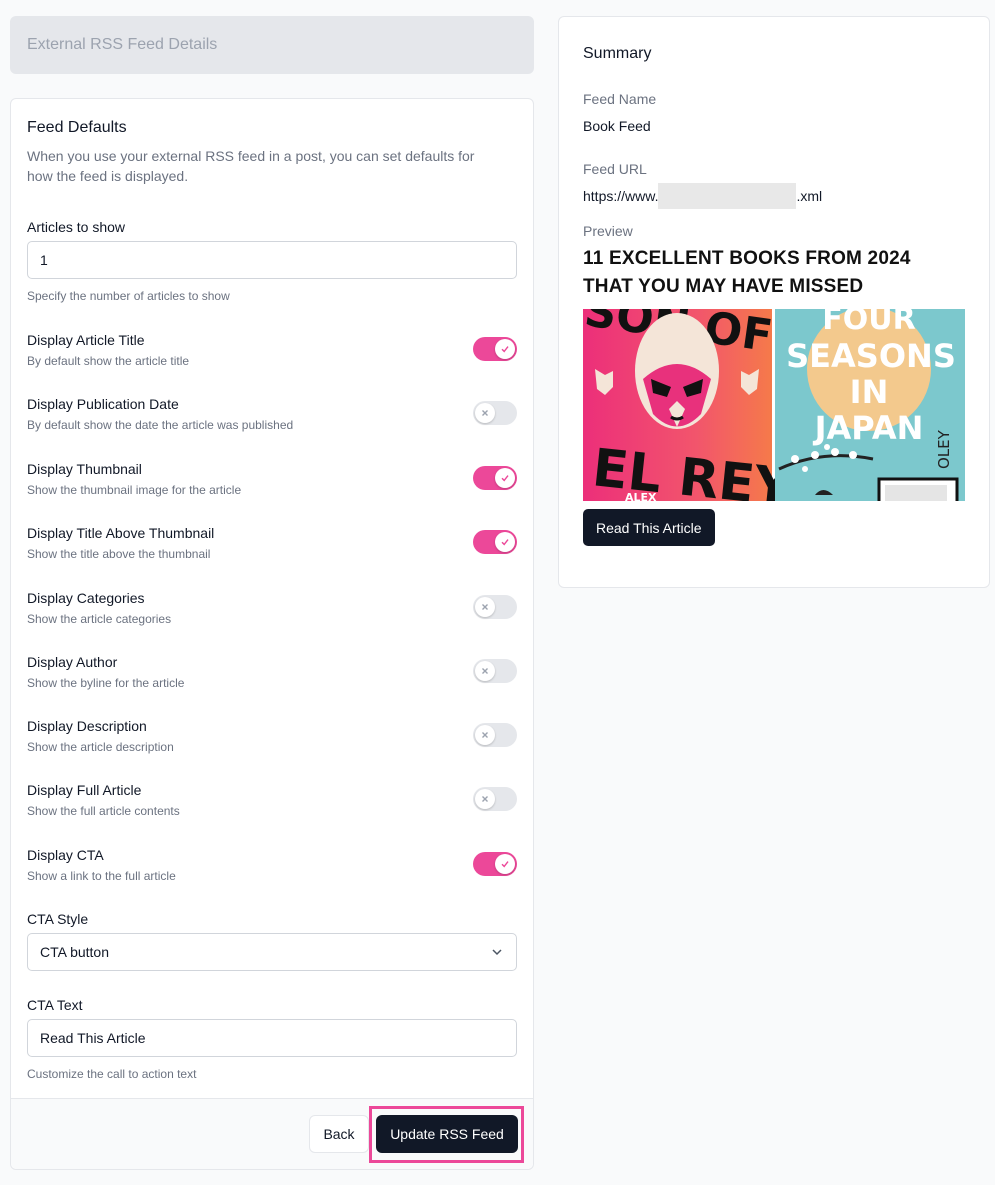 This screenshot has height=1185, width=995. What do you see at coordinates (868, 323) in the screenshot?
I see `cover-right-text-1: FOUR` at bounding box center [868, 323].